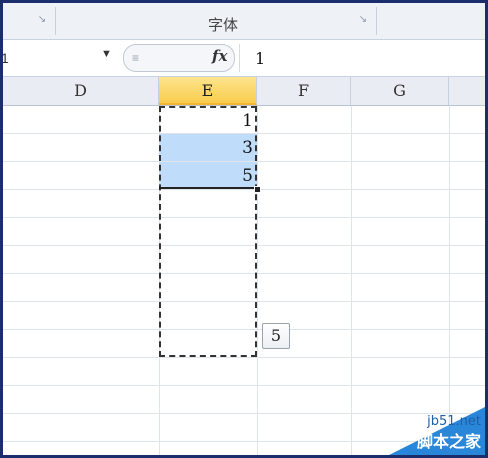  What do you see at coordinates (437, 431) in the screenshot?
I see `watermark: jb51.net 脚本之家` at bounding box center [437, 431].